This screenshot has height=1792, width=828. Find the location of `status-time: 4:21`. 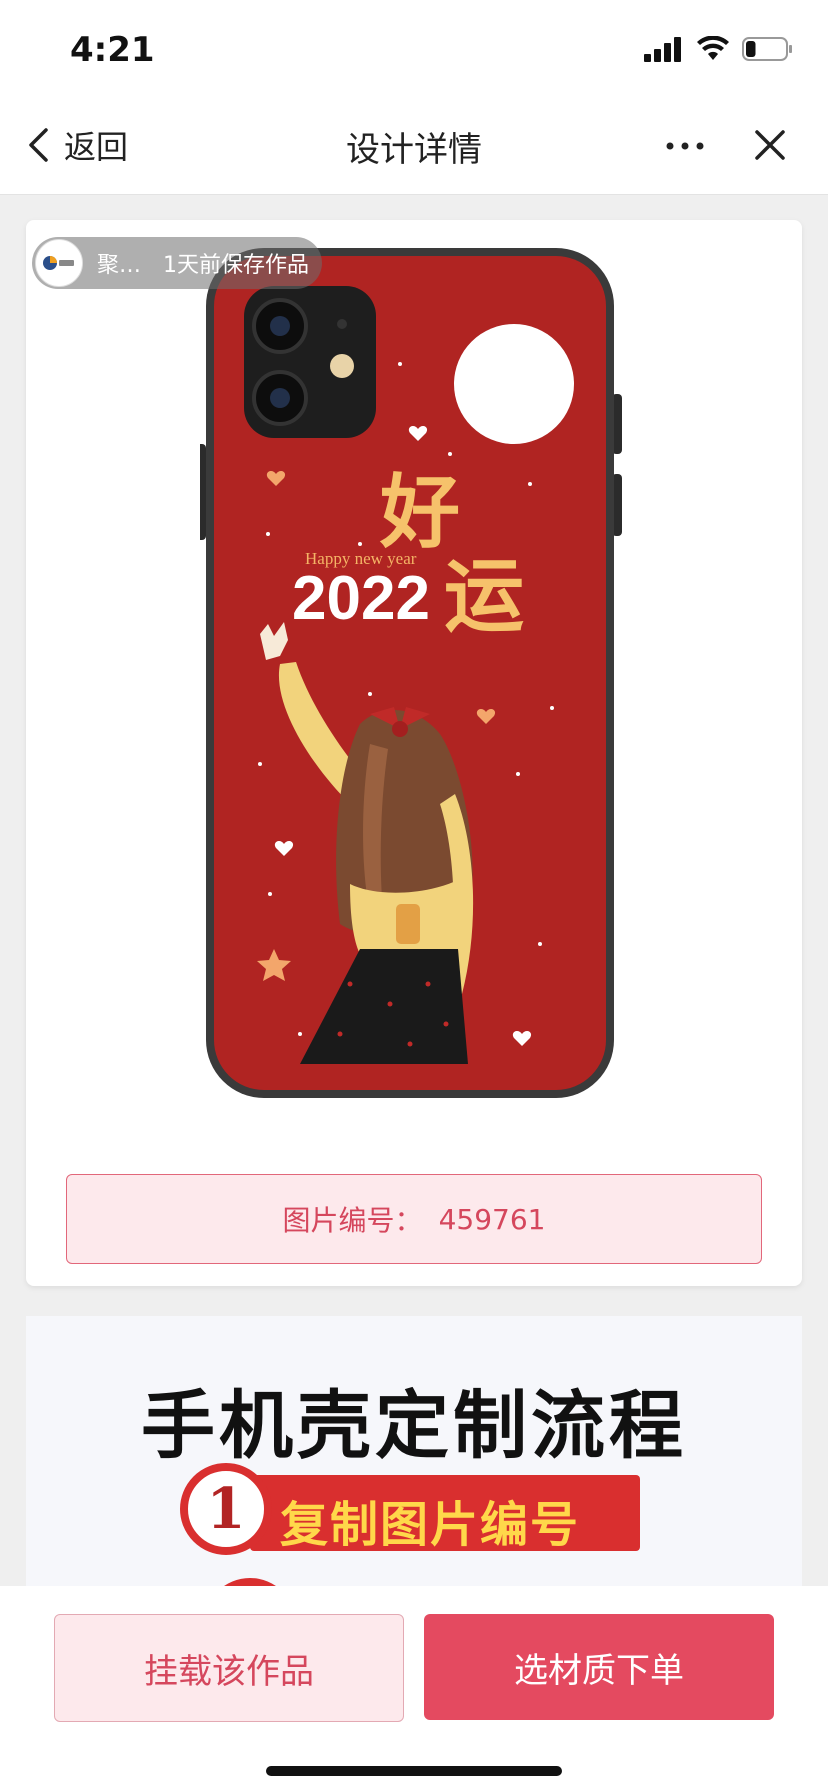

status-time: 4:21 is located at coordinates (112, 50).